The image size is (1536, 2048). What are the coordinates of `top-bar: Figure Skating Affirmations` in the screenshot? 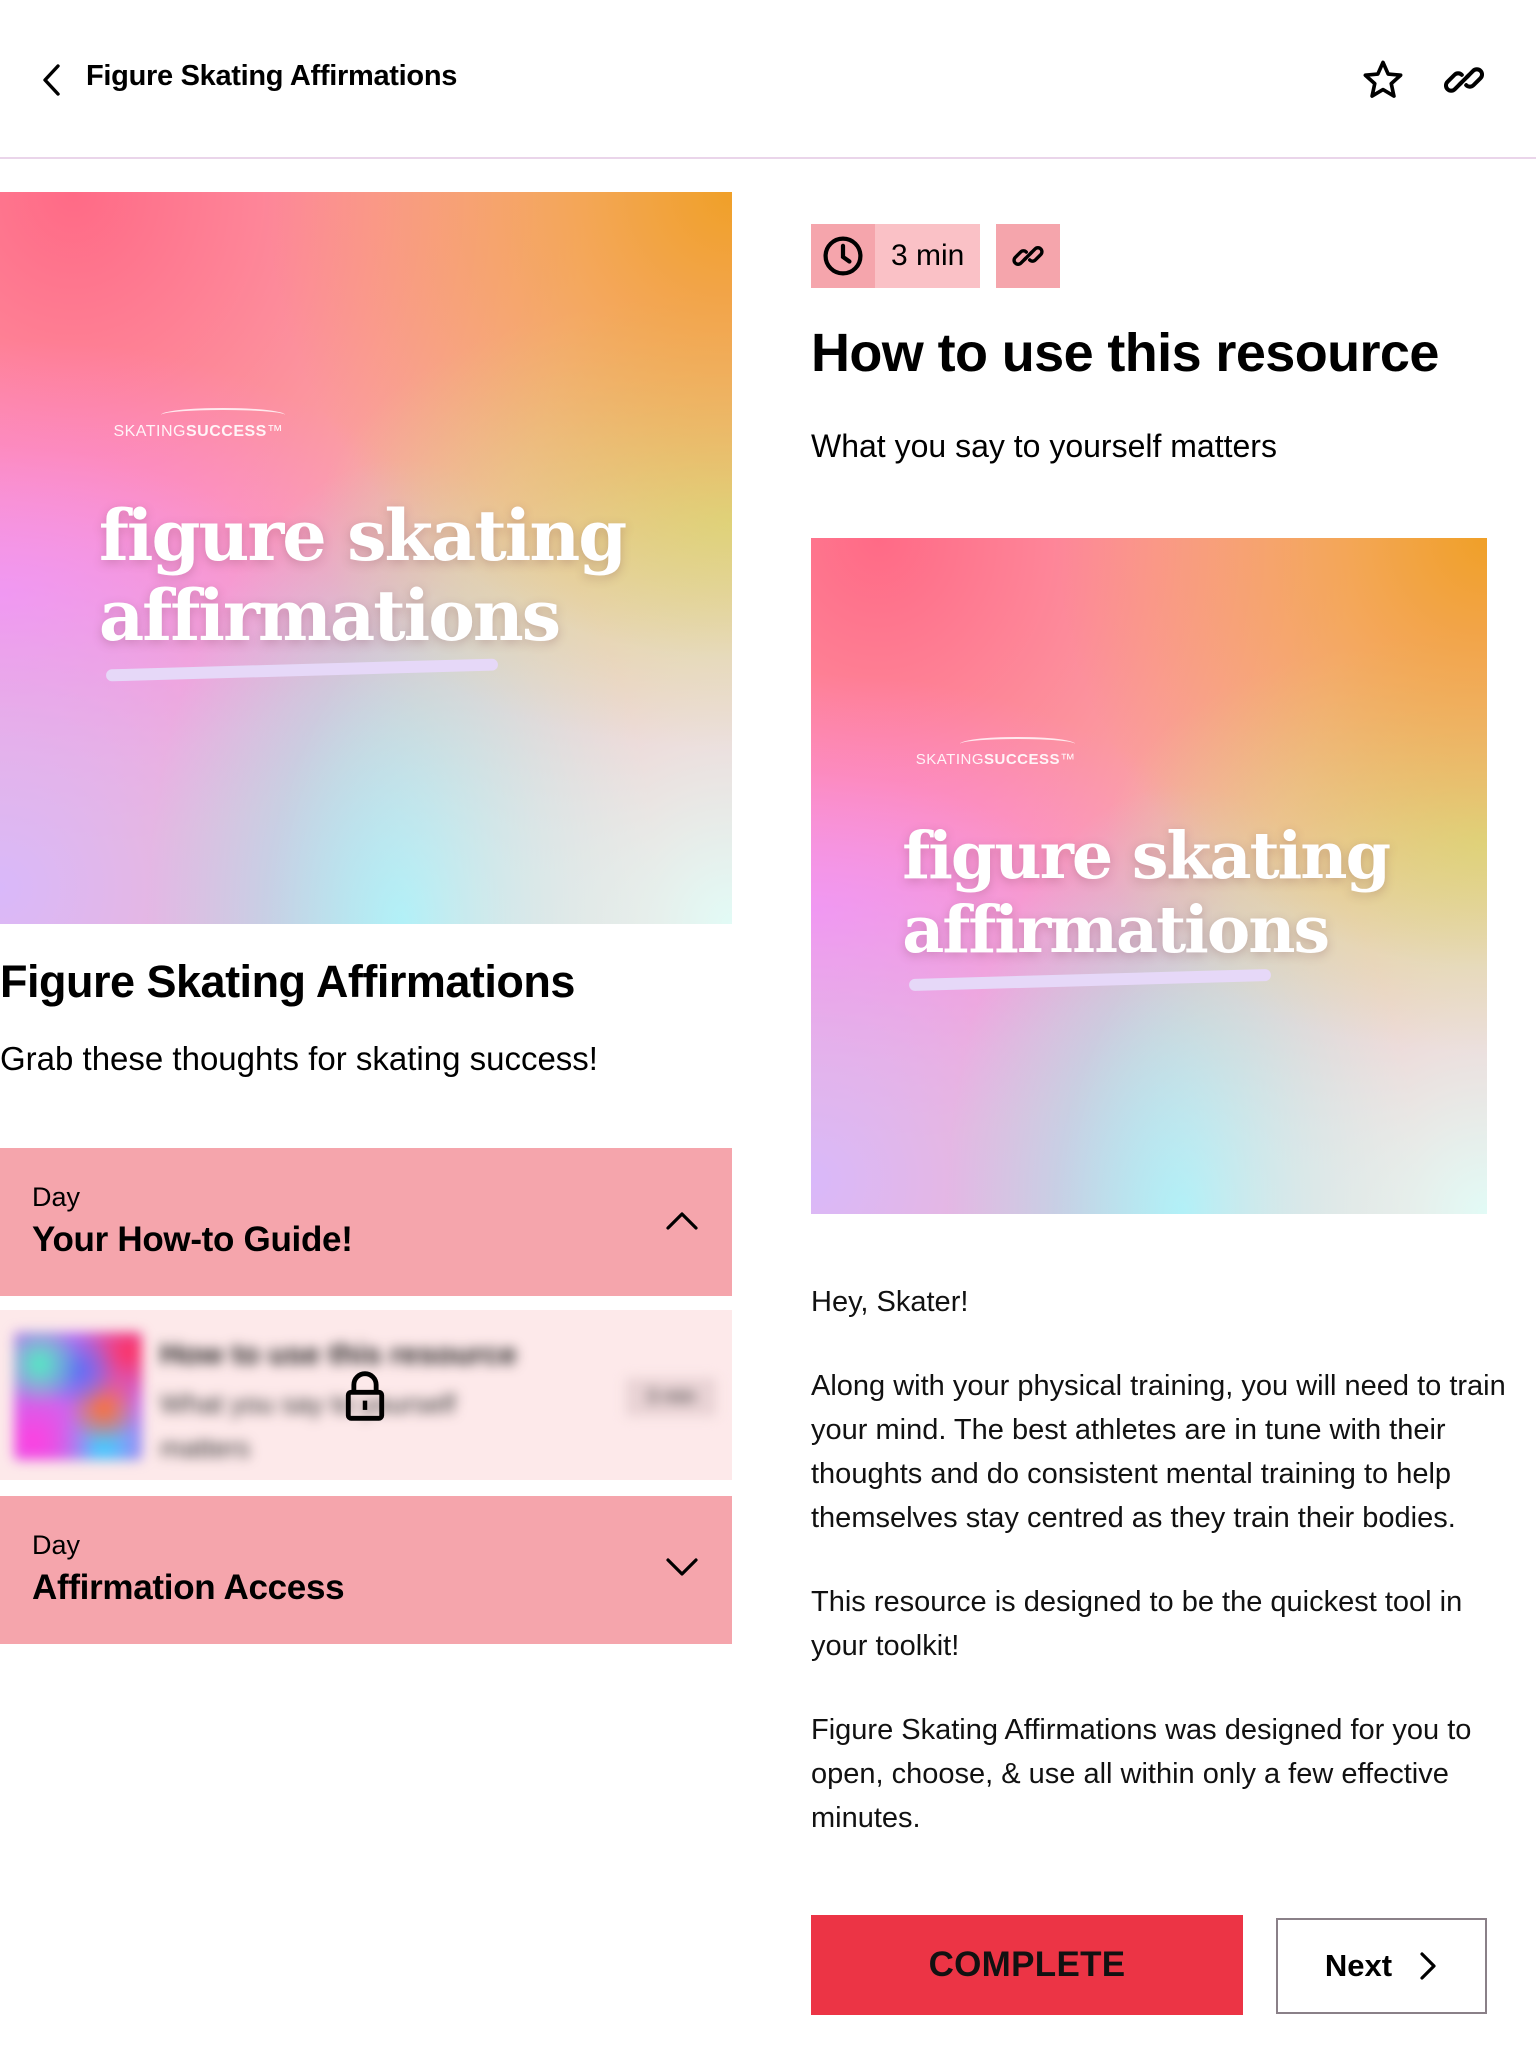 It's located at (768, 79).